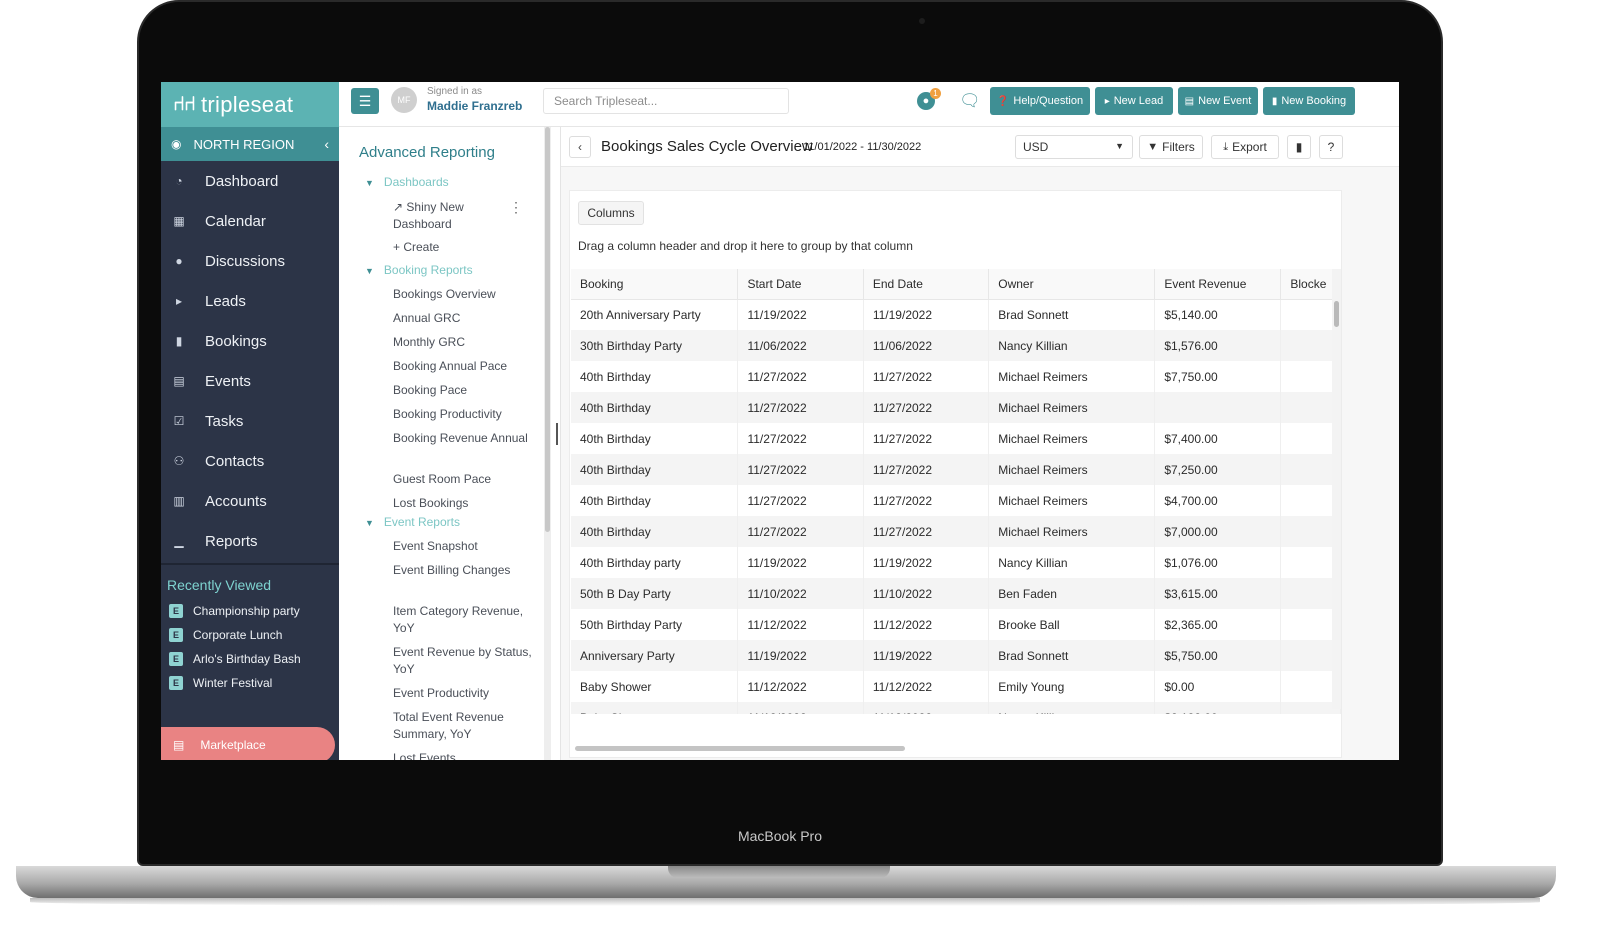 The width and height of the screenshot is (1600, 937). What do you see at coordinates (250, 144) in the screenshot?
I see `region-selector: ◉ NORTH REGION ‹` at bounding box center [250, 144].